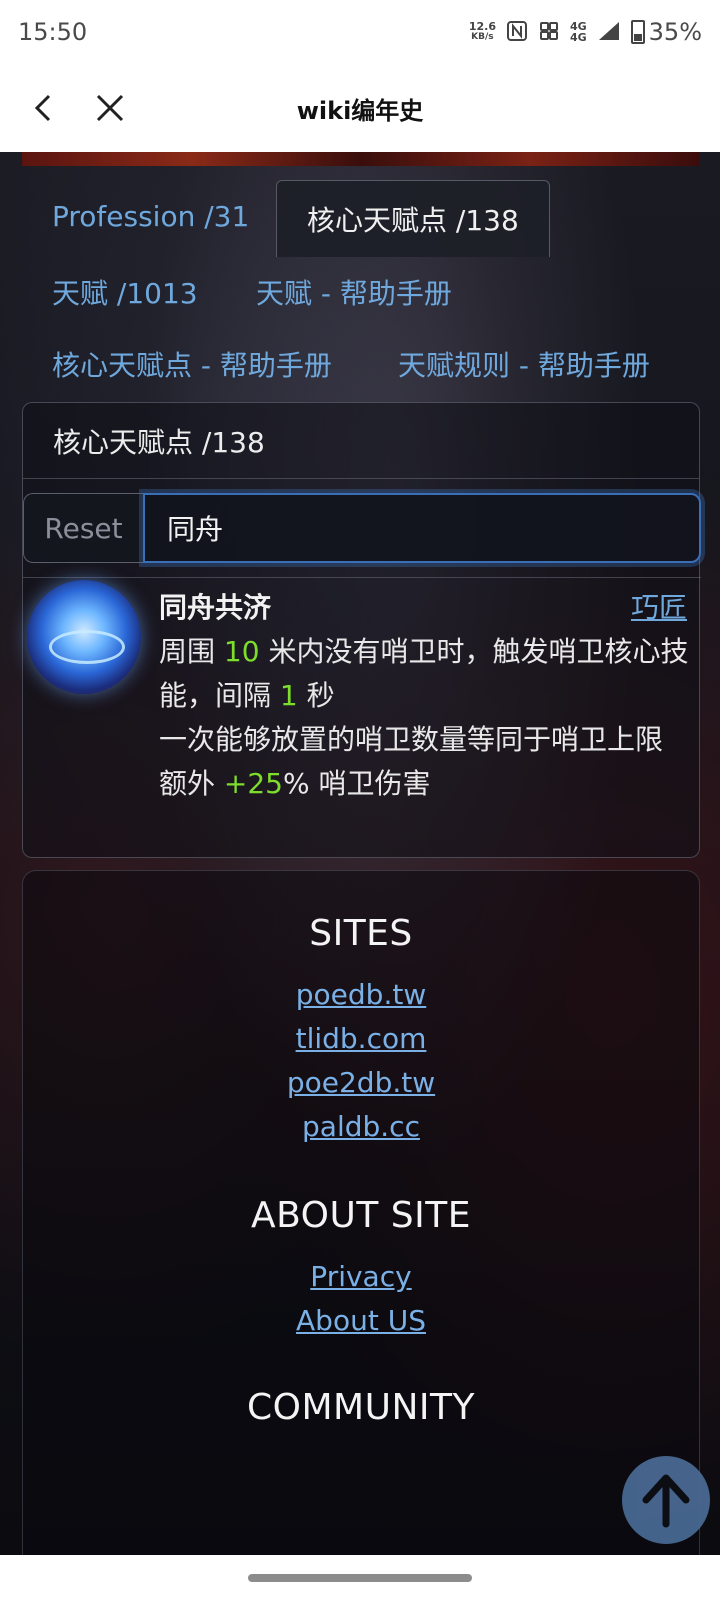  Describe the element at coordinates (424, 673) in the screenshot. I see `desc-line-1: 周围 10 米内没有哨卫时，触发哨卫核心技能，间隔 1 秒` at that location.